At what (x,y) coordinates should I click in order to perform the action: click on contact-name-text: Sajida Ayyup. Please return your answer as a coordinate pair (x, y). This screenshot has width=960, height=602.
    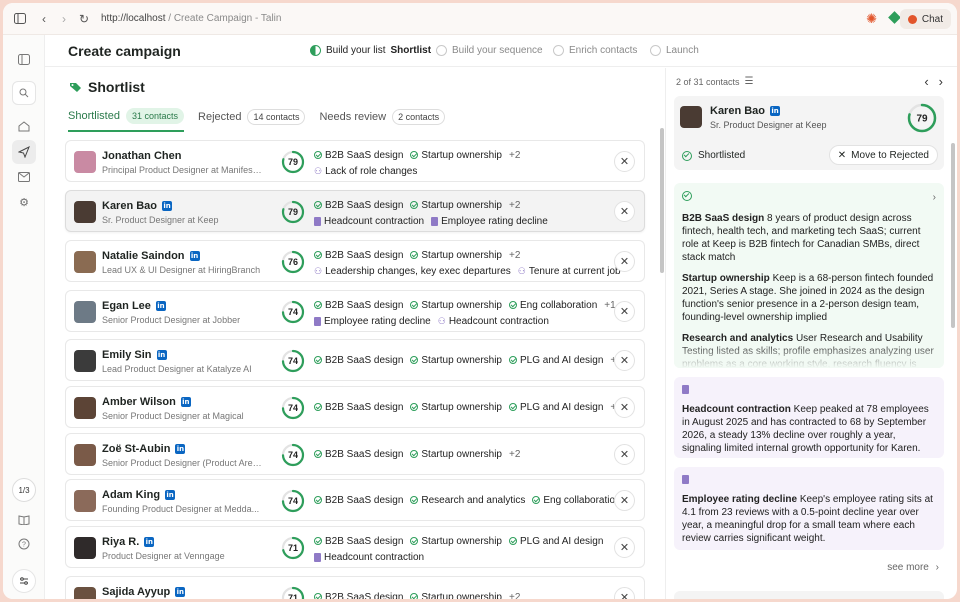
    Looking at the image, I should click on (136, 592).